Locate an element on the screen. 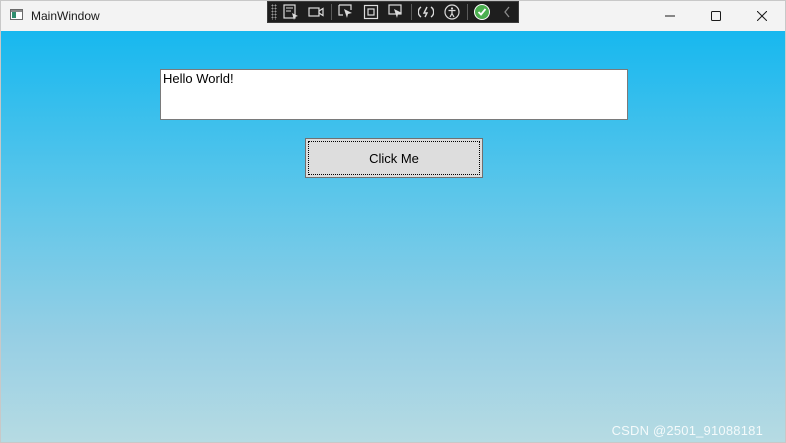 Image resolution: width=786 pixels, height=443 pixels. accessibility-icon is located at coordinates (452, 12).